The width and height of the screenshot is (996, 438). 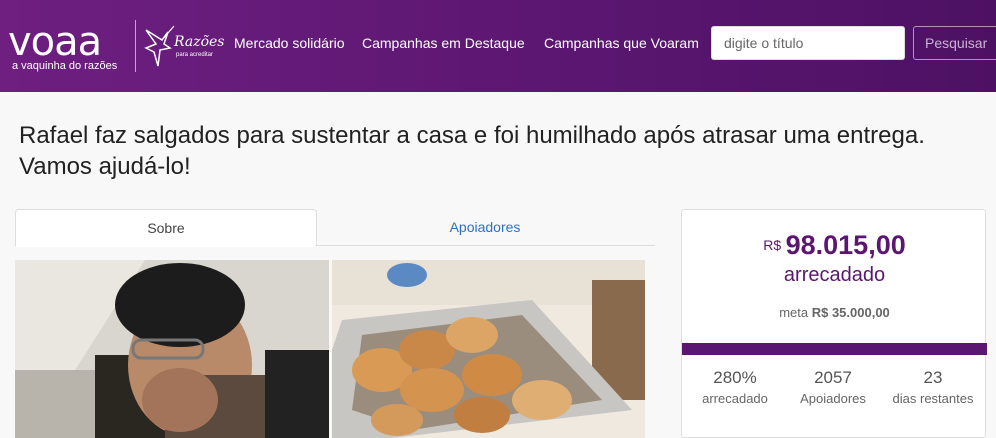 What do you see at coordinates (772, 245) in the screenshot?
I see `currency-symbol: R$` at bounding box center [772, 245].